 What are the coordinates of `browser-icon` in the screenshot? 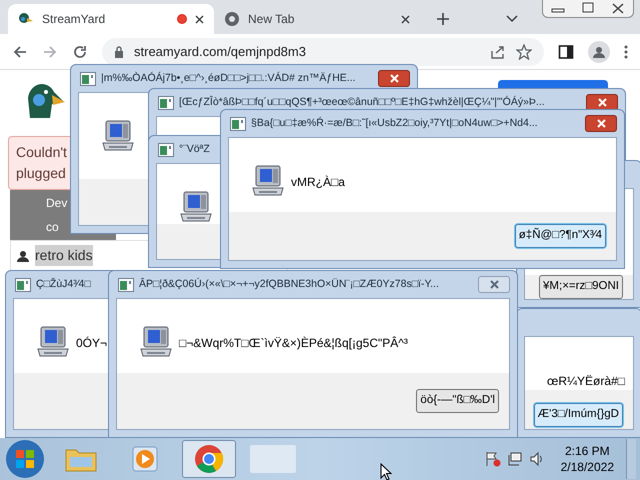 It's located at (209, 459).